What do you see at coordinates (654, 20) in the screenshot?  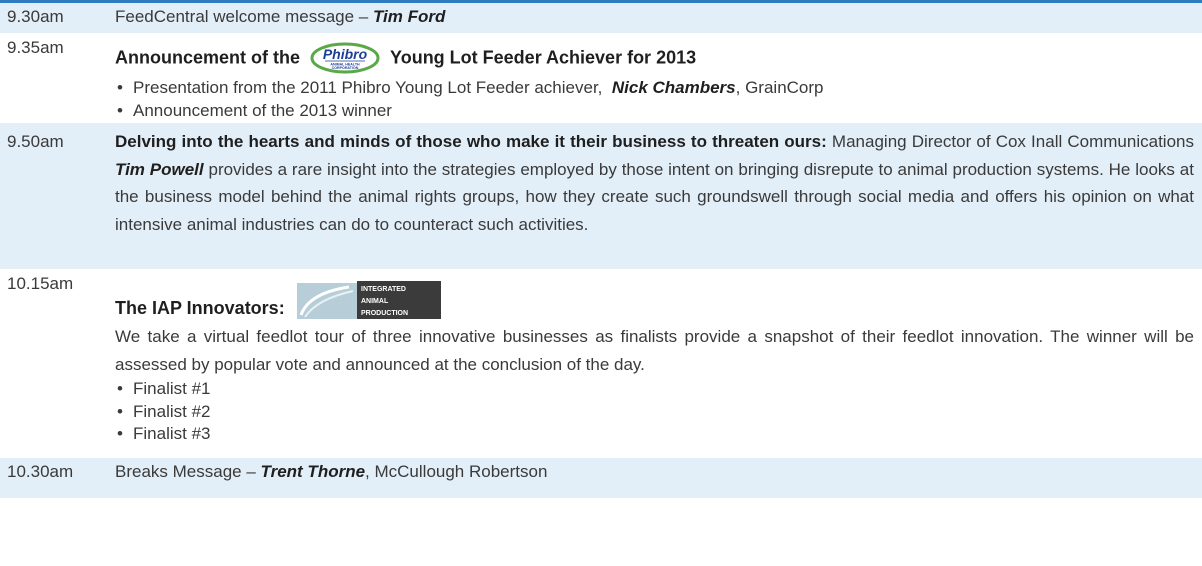 I see `agenda-content: FeedCentral welcome message – Tim Ford` at bounding box center [654, 20].